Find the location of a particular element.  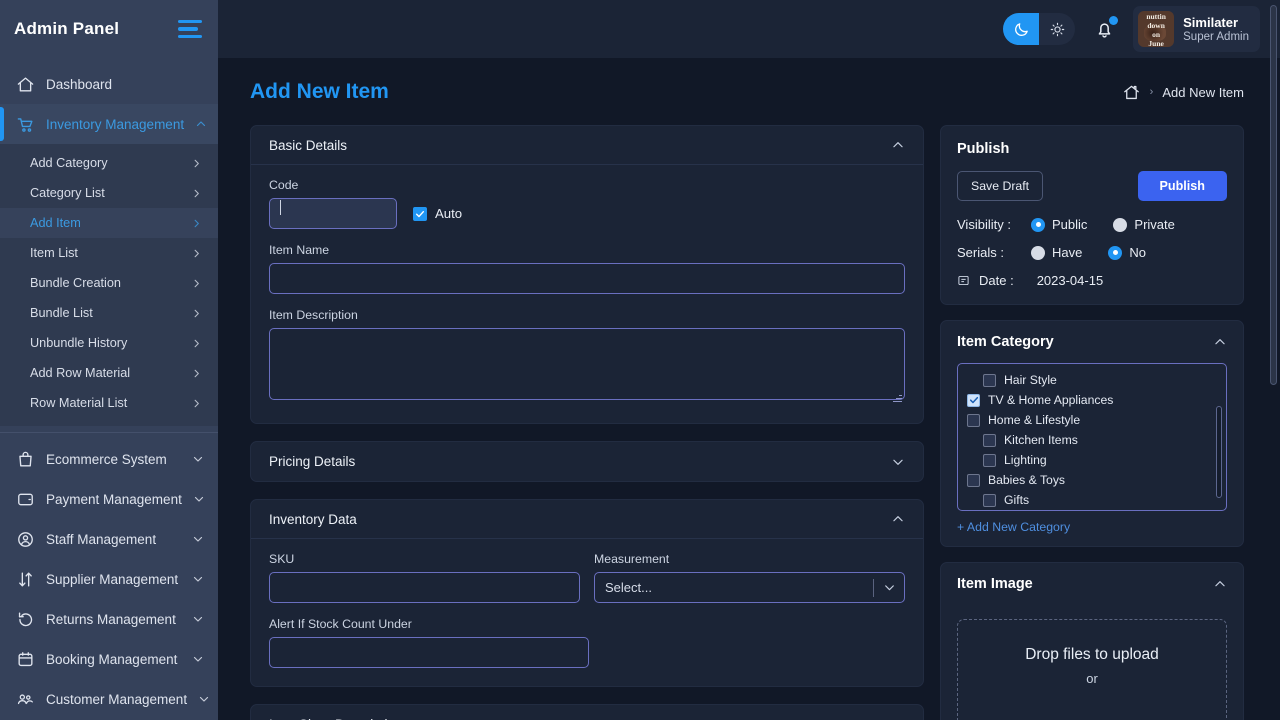

category-item: Kitchen Items is located at coordinates (1092, 440).